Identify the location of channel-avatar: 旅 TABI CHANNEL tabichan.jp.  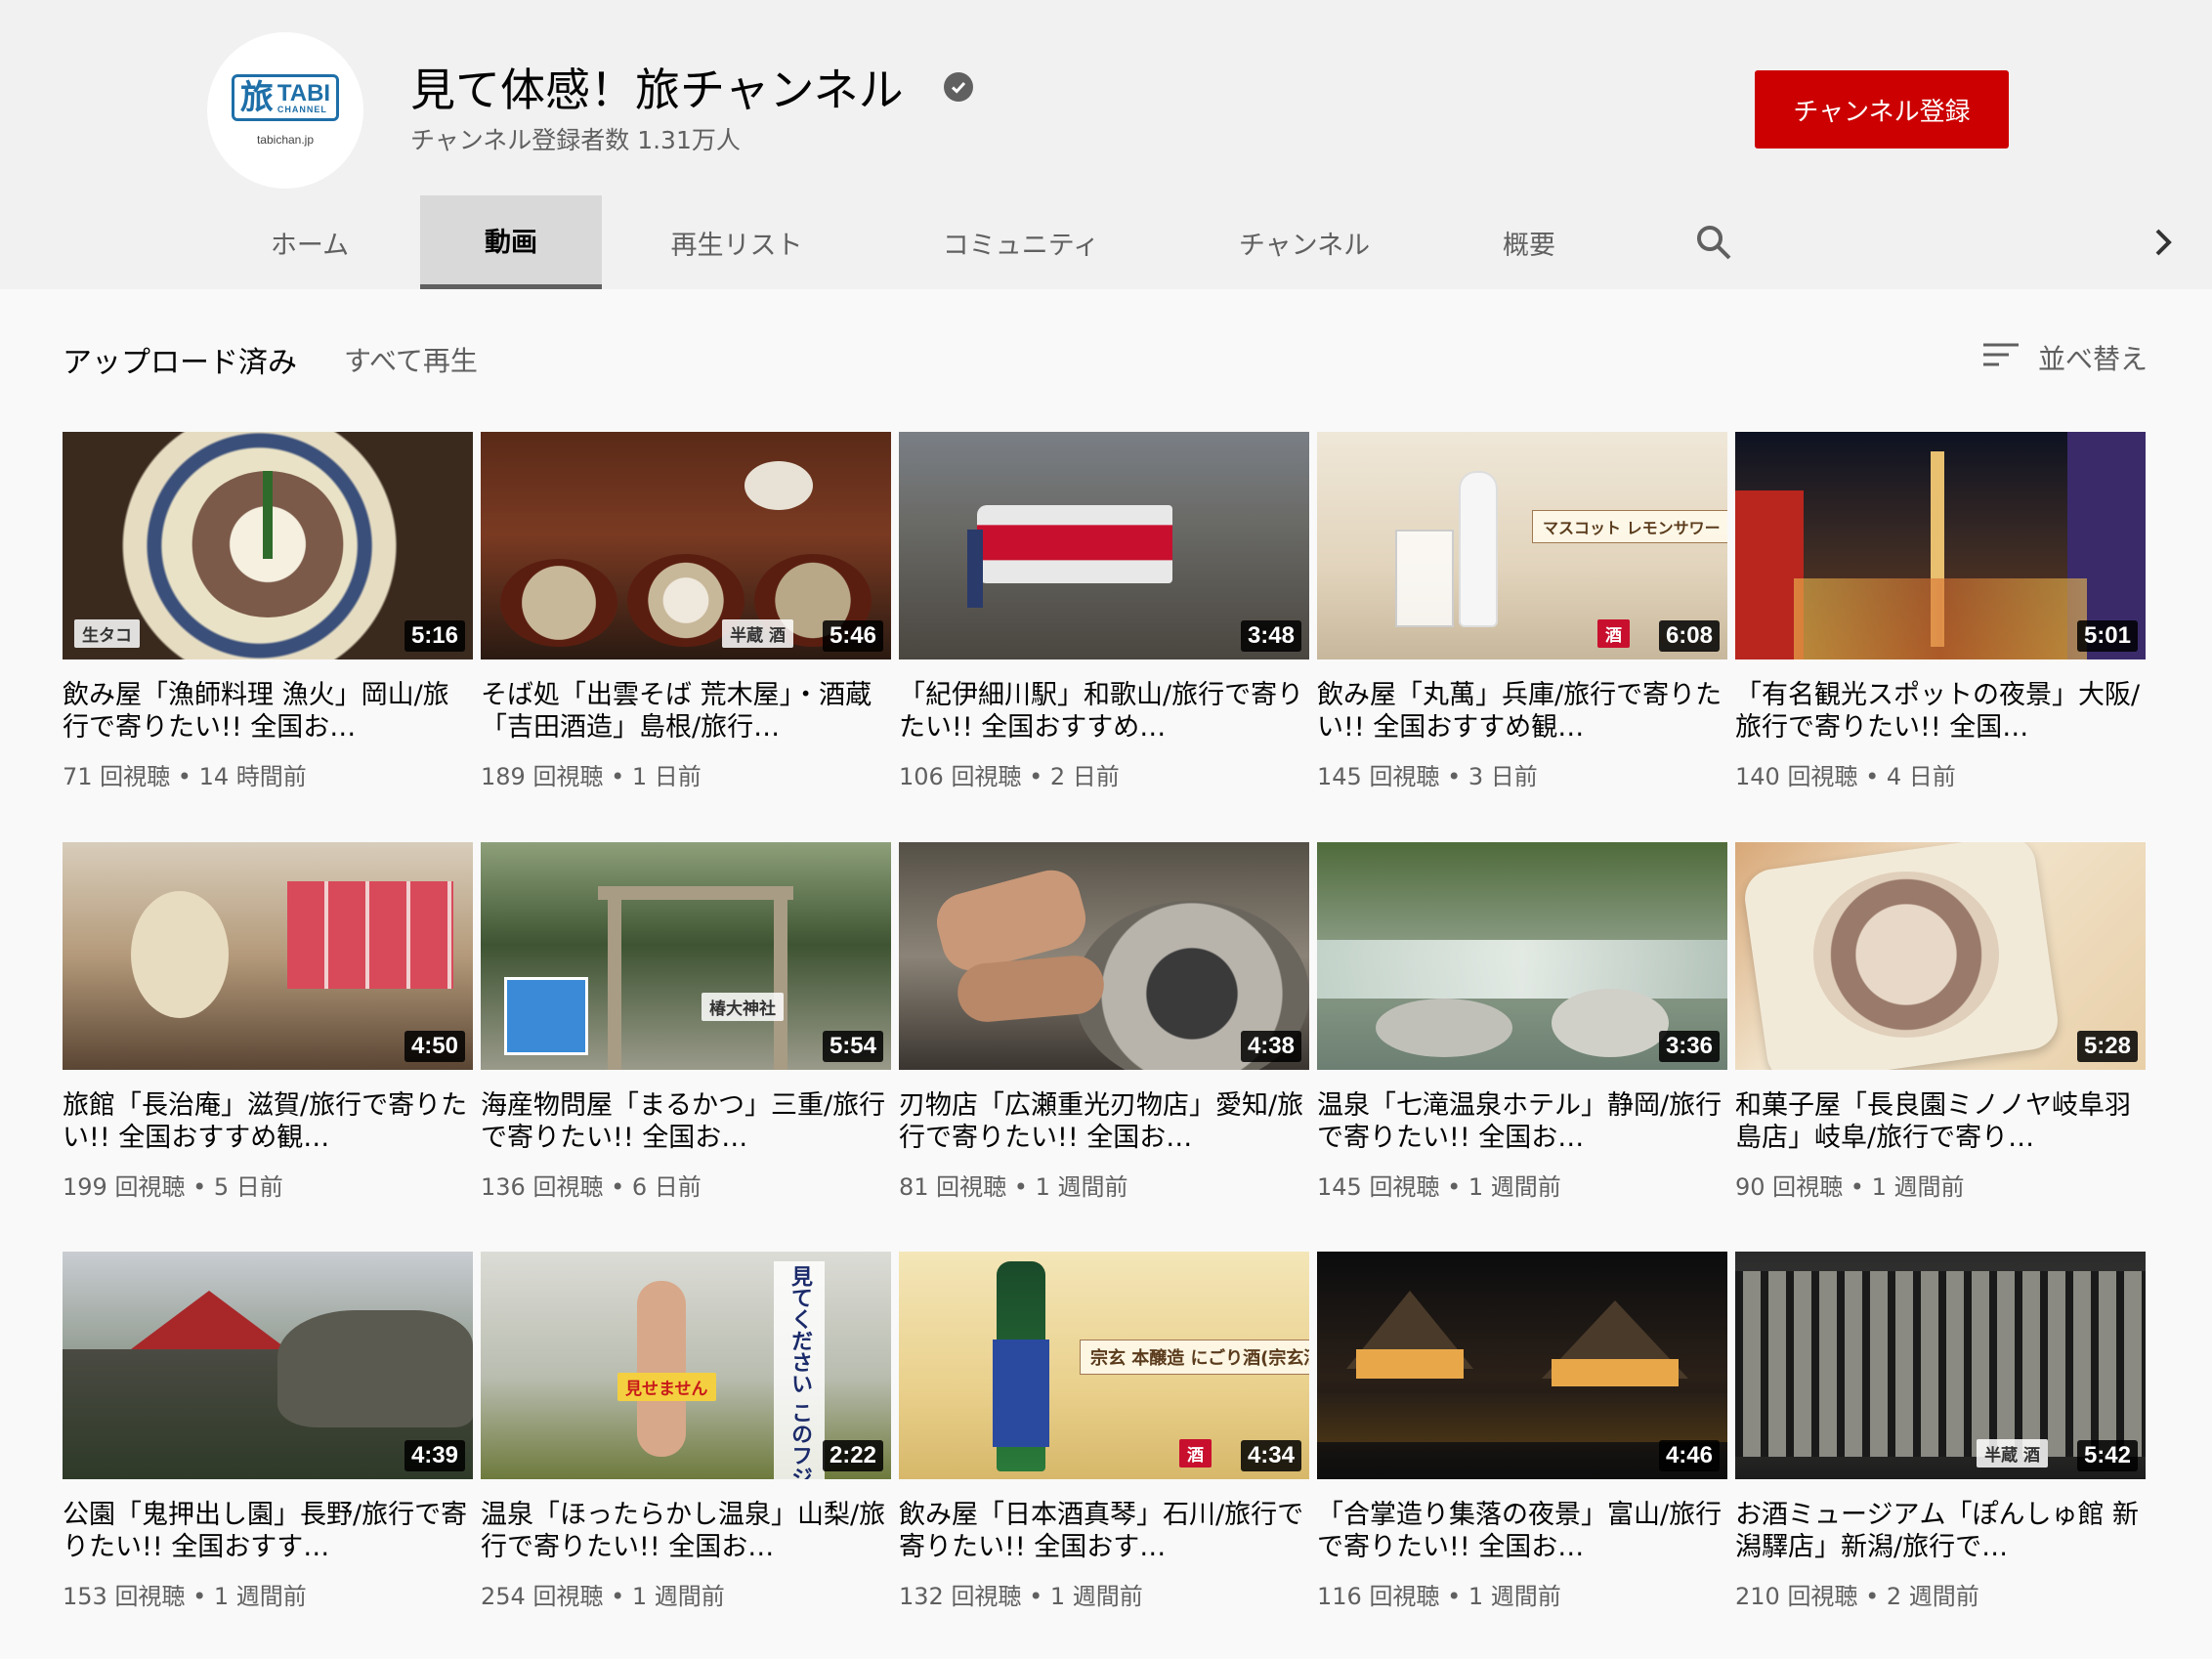
(285, 110).